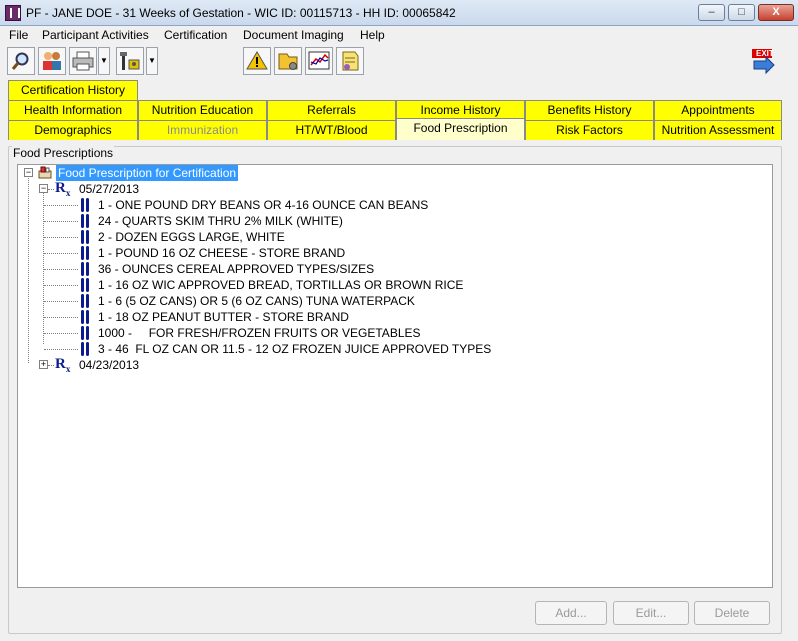 This screenshot has height=641, width=798. I want to click on participants-button, so click(52, 61).